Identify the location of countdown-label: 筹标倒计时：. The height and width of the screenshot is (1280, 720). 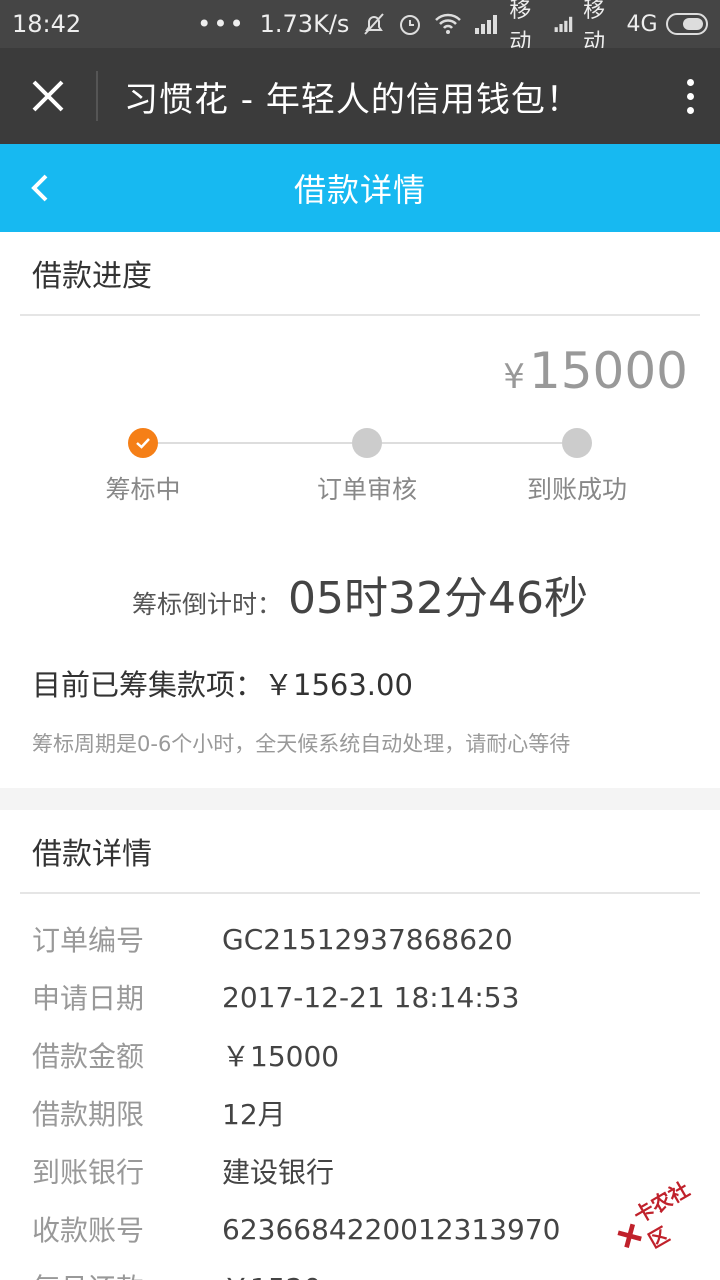
(207, 604).